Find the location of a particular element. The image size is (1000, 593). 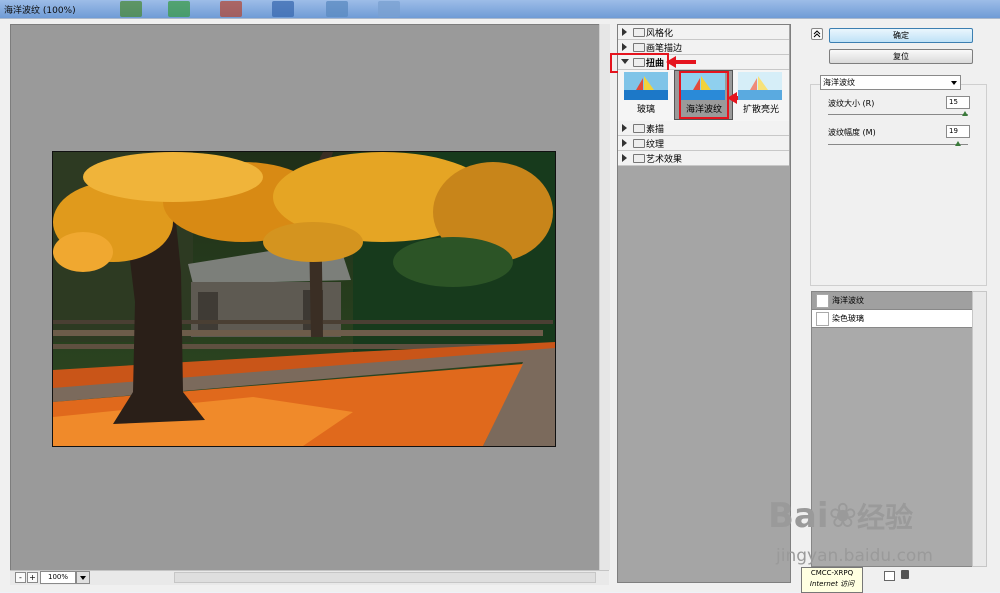

category-label: 风格化 is located at coordinates (660, 34).